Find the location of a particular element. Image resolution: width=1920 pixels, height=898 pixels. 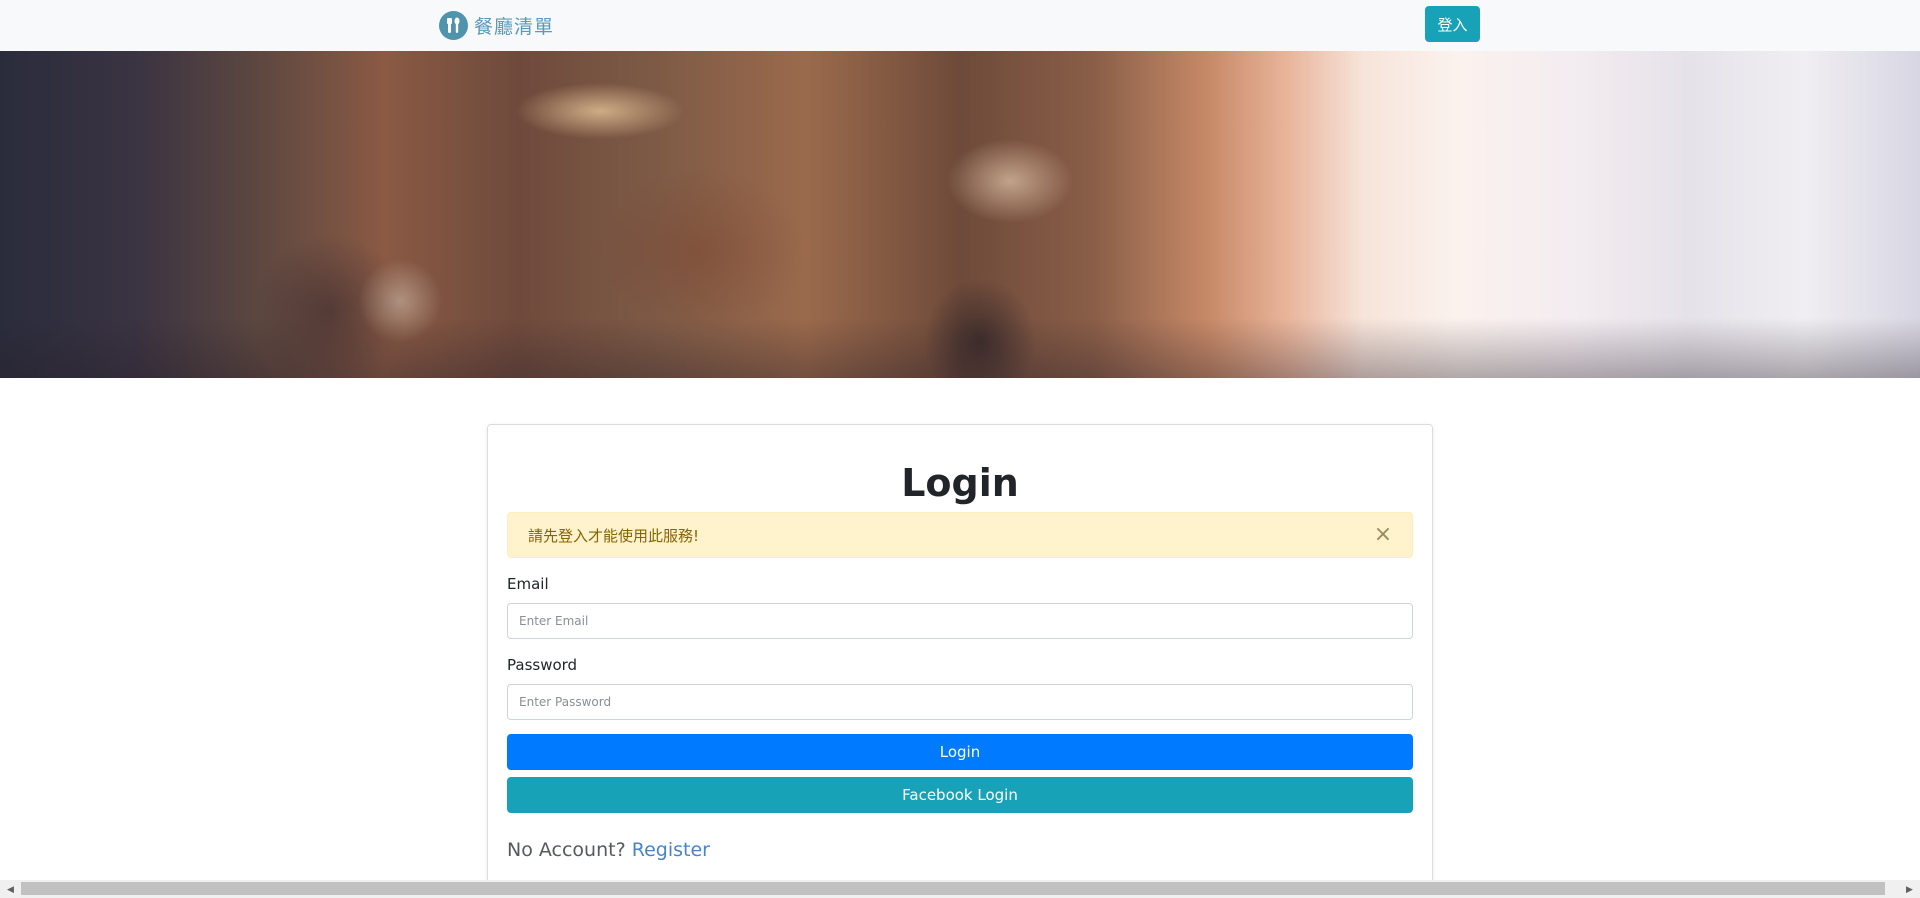

alert-message: 請先登入才能使用此服務! is located at coordinates (614, 535).